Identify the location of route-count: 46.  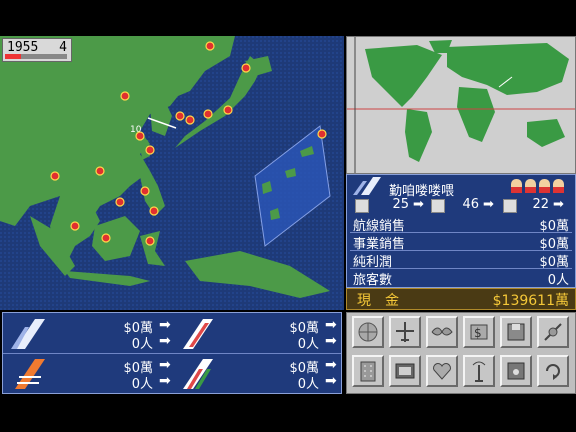
(470, 204).